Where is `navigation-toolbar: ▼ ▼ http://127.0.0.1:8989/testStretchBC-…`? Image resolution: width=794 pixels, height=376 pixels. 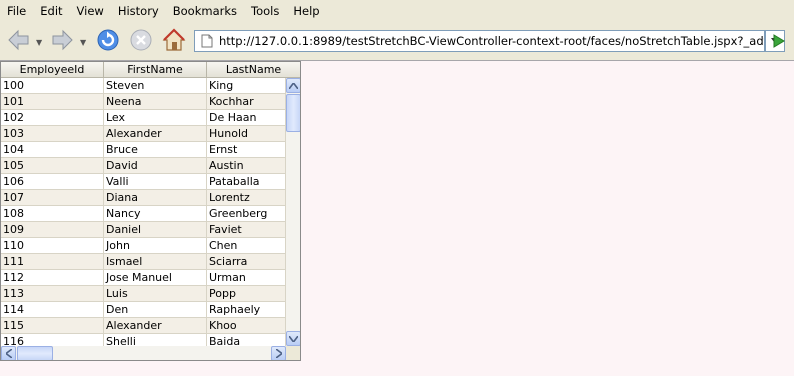 navigation-toolbar: ▼ ▼ http://127.0.0.1:8989/testStretchBC-… is located at coordinates (397, 41).